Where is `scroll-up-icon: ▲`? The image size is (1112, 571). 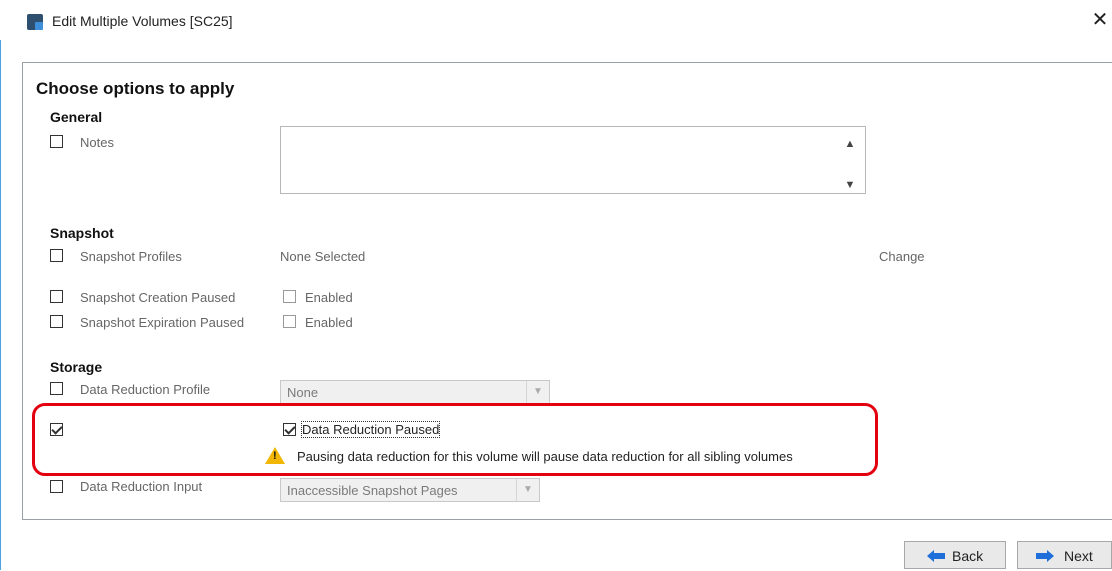 scroll-up-icon: ▲ is located at coordinates (850, 144).